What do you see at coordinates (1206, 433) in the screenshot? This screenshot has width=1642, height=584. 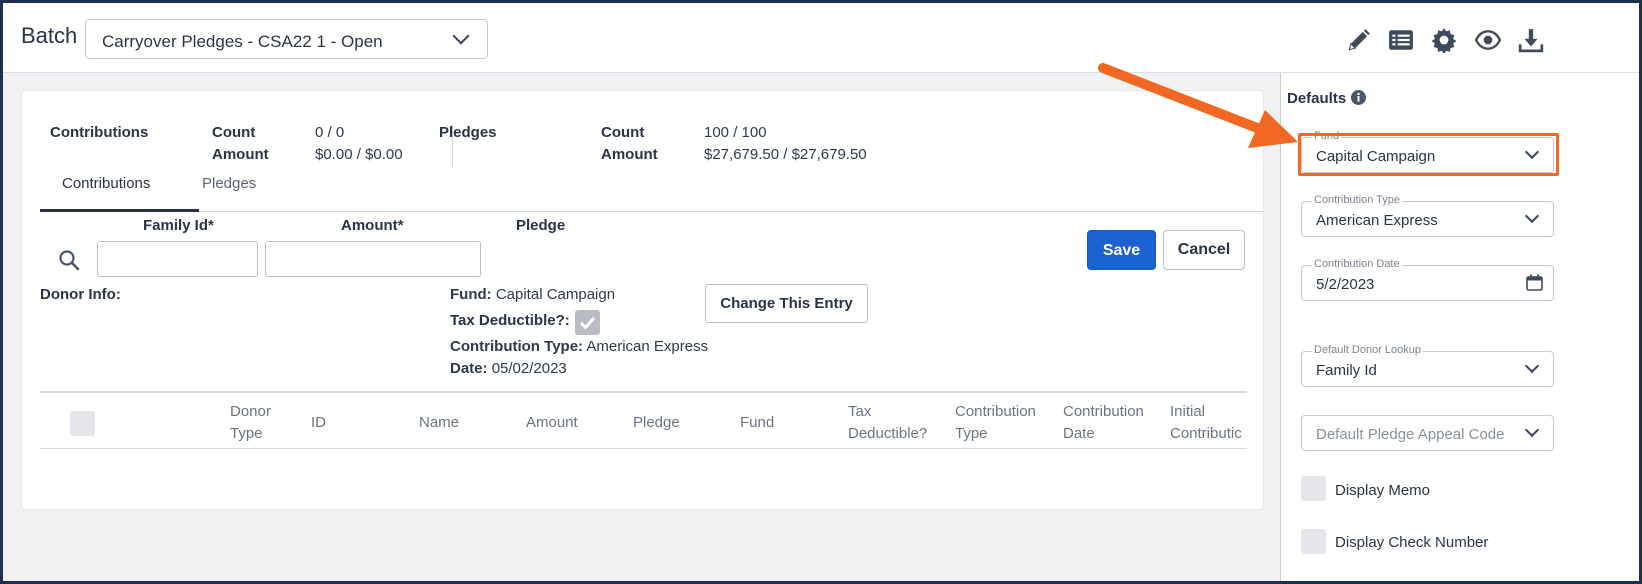 I see `column-header-line: Contributic` at bounding box center [1206, 433].